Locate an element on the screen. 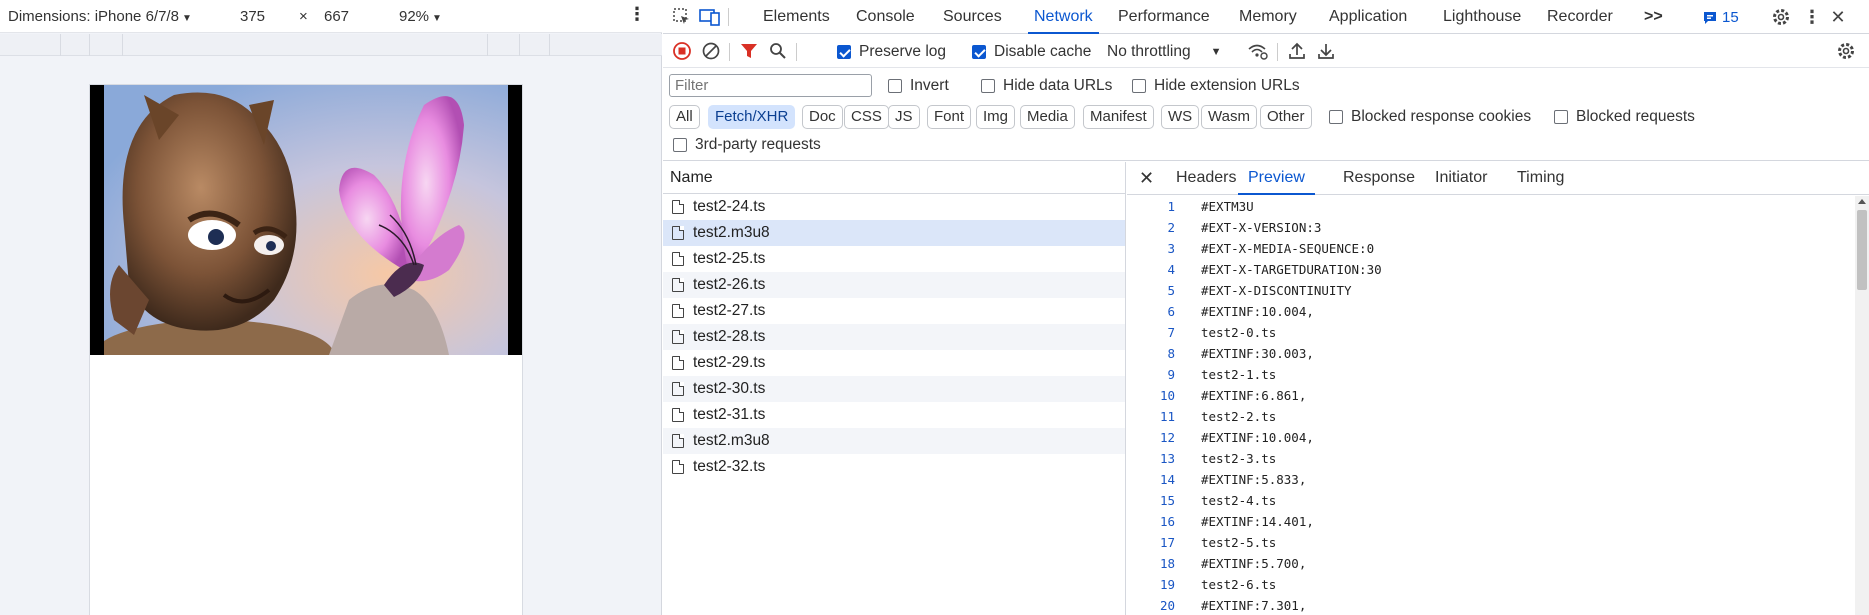  disable-cache-checkbox: Disable cache is located at coordinates (1031, 52).